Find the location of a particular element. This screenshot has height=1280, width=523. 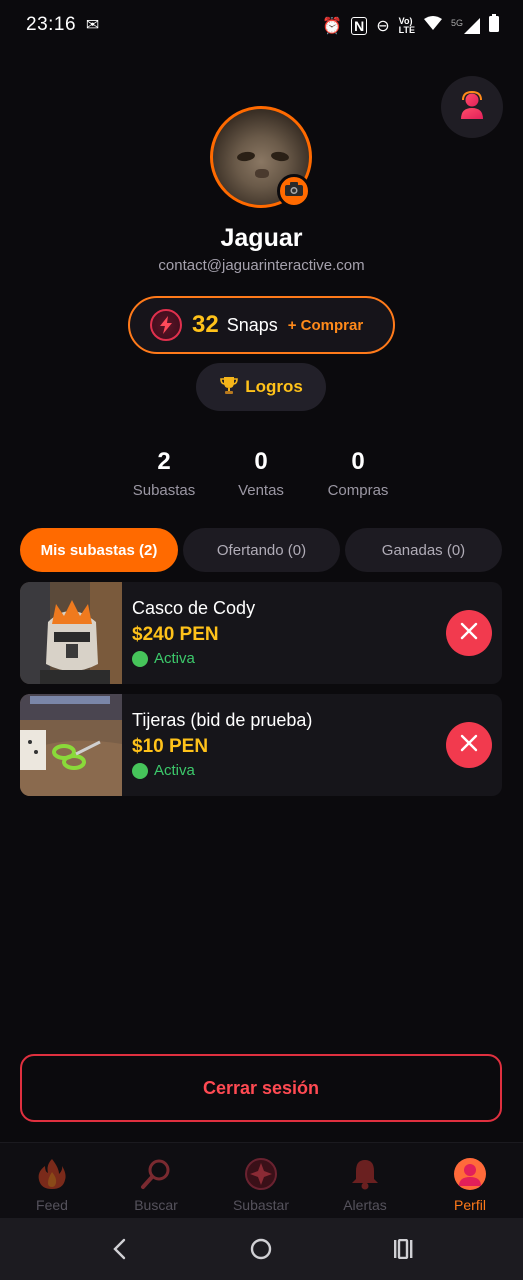

change-photo-button is located at coordinates (294, 191).